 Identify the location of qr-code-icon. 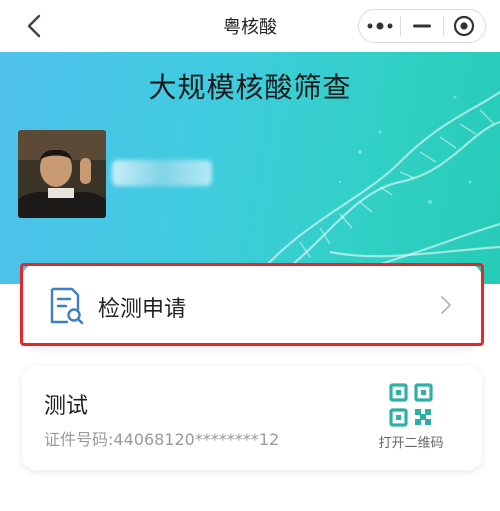
(411, 405).